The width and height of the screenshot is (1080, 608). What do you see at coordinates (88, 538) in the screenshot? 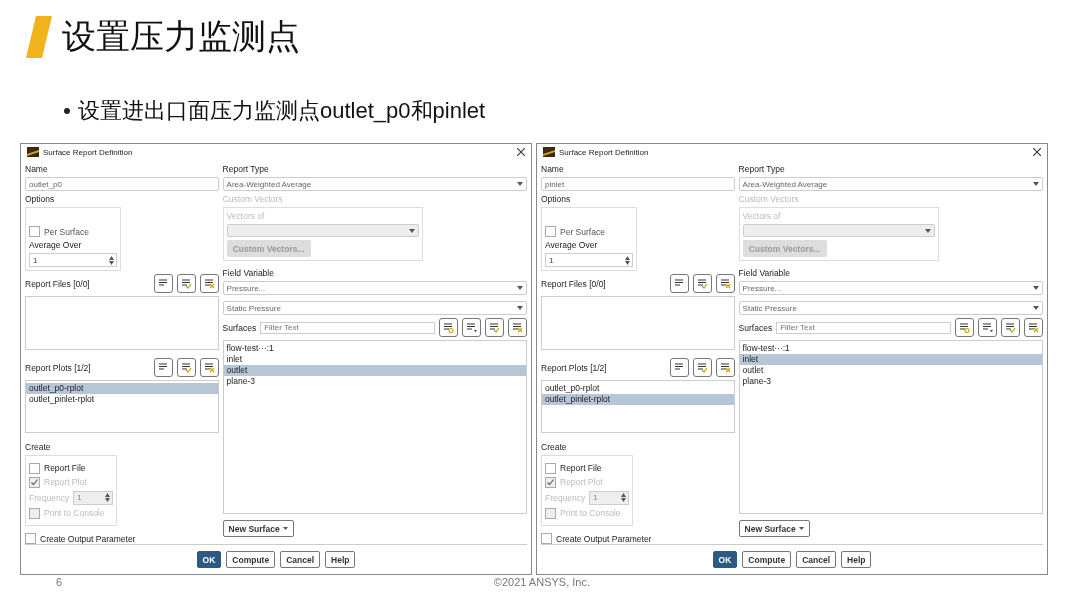
I see `checkbox-label: Create Output Parameter` at bounding box center [88, 538].